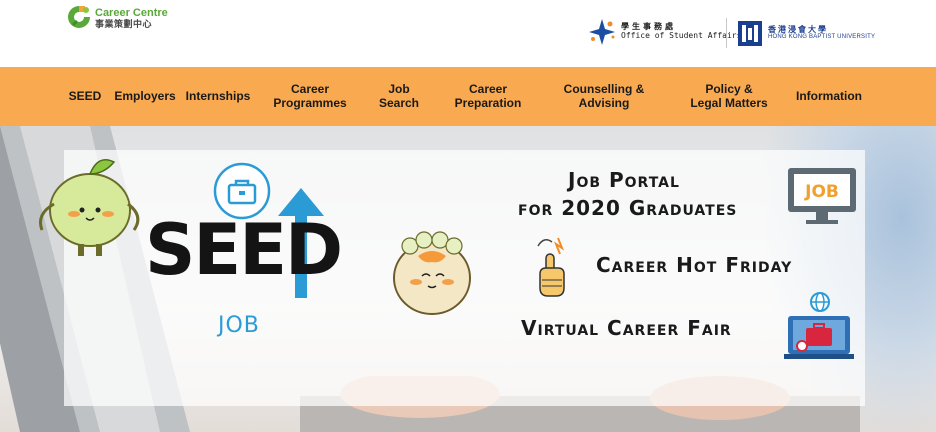 The width and height of the screenshot is (936, 432). I want to click on job-portal-line2: for 2020 Graduates, so click(627, 208).